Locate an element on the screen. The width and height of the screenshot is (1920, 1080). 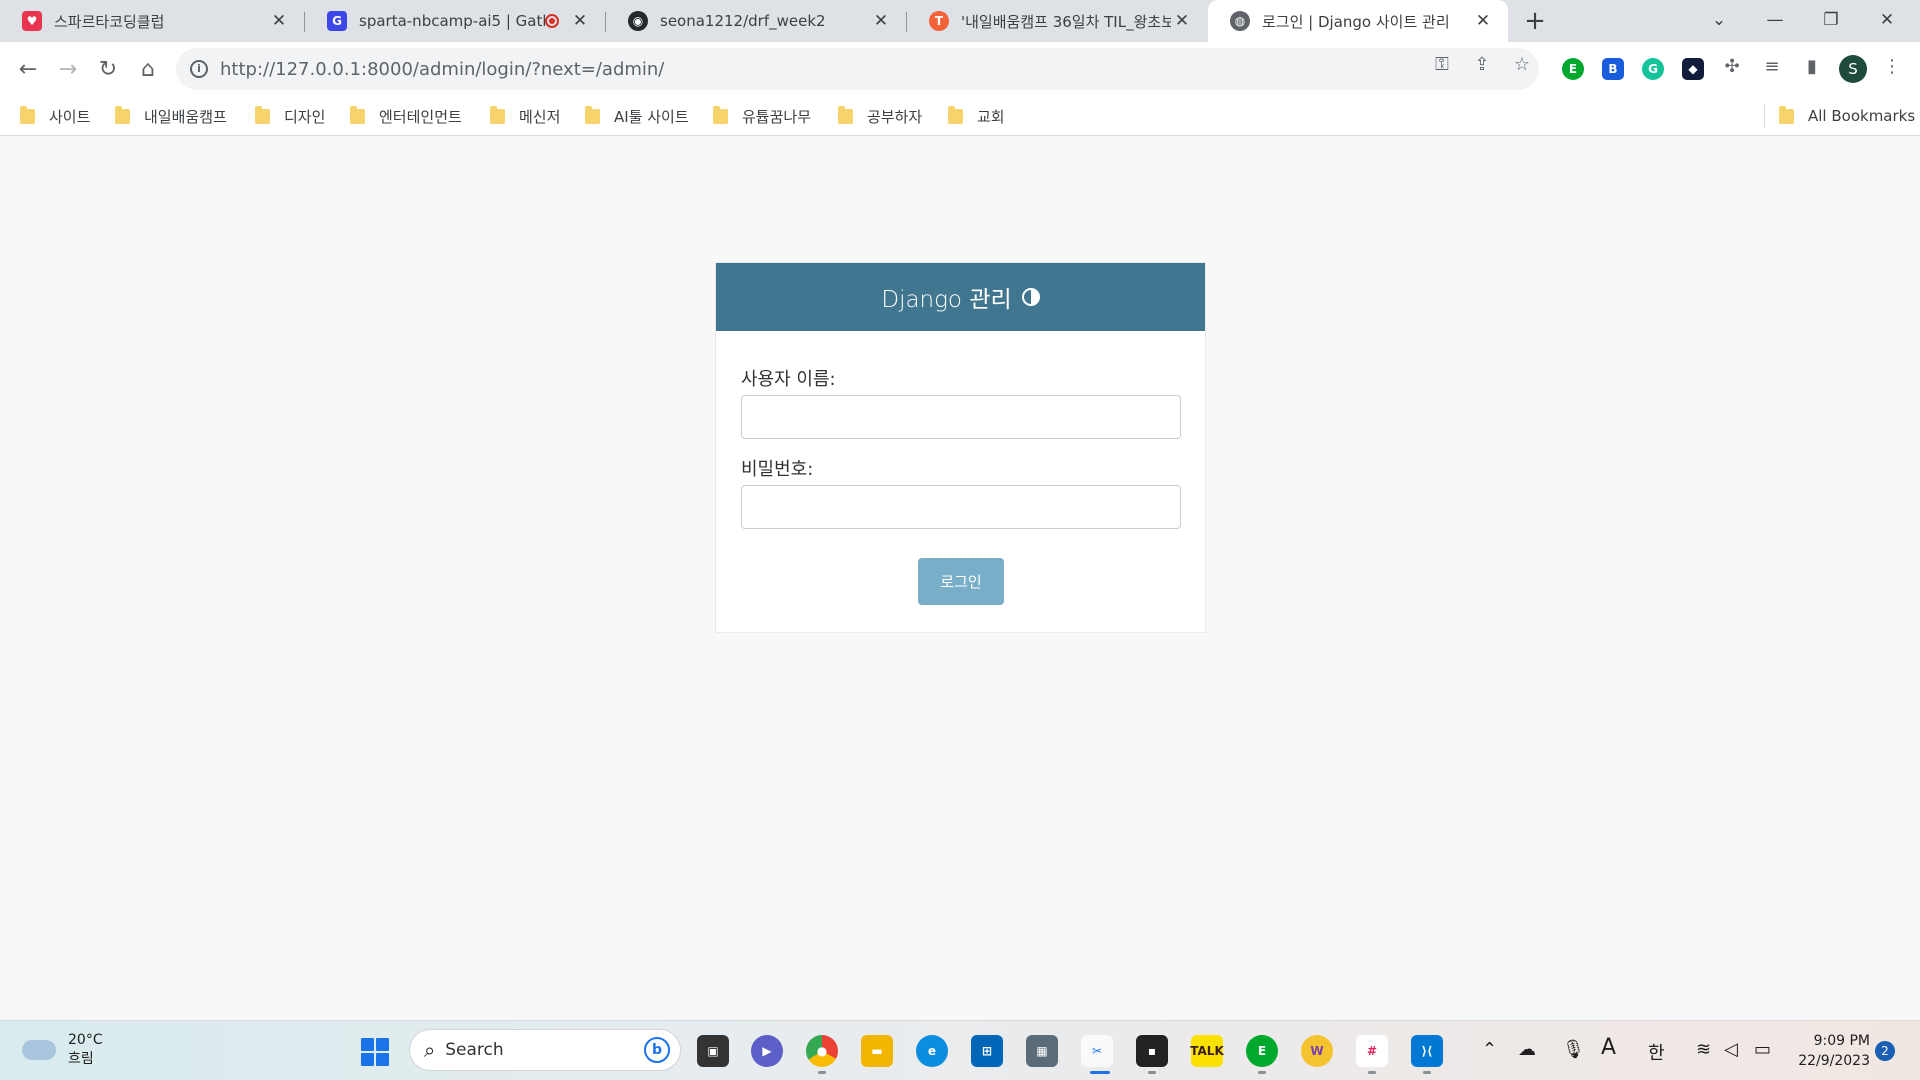
globe-icon: ◍ is located at coordinates (1240, 21).